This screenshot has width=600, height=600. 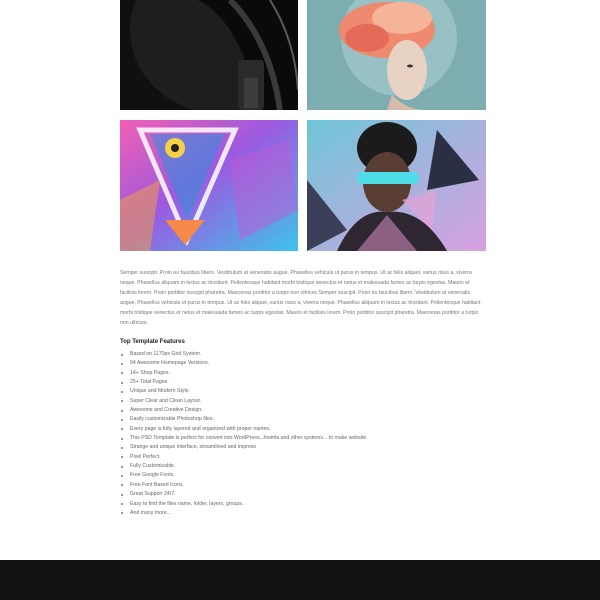 I want to click on feature-item: 04 Awesome Homepage Versions., so click(x=303, y=363).